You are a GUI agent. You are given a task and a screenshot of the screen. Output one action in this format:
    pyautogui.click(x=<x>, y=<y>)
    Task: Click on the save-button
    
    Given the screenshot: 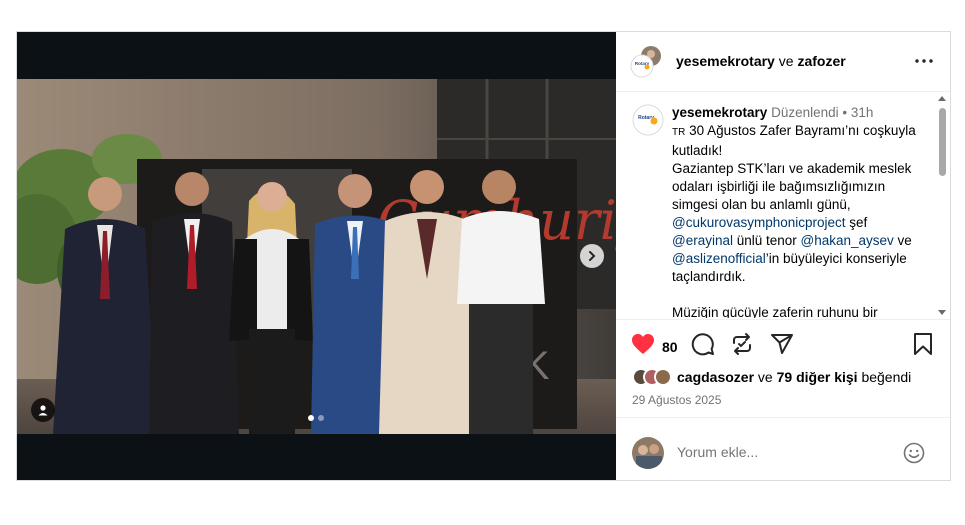 What is the action you would take?
    pyautogui.click(x=923, y=344)
    